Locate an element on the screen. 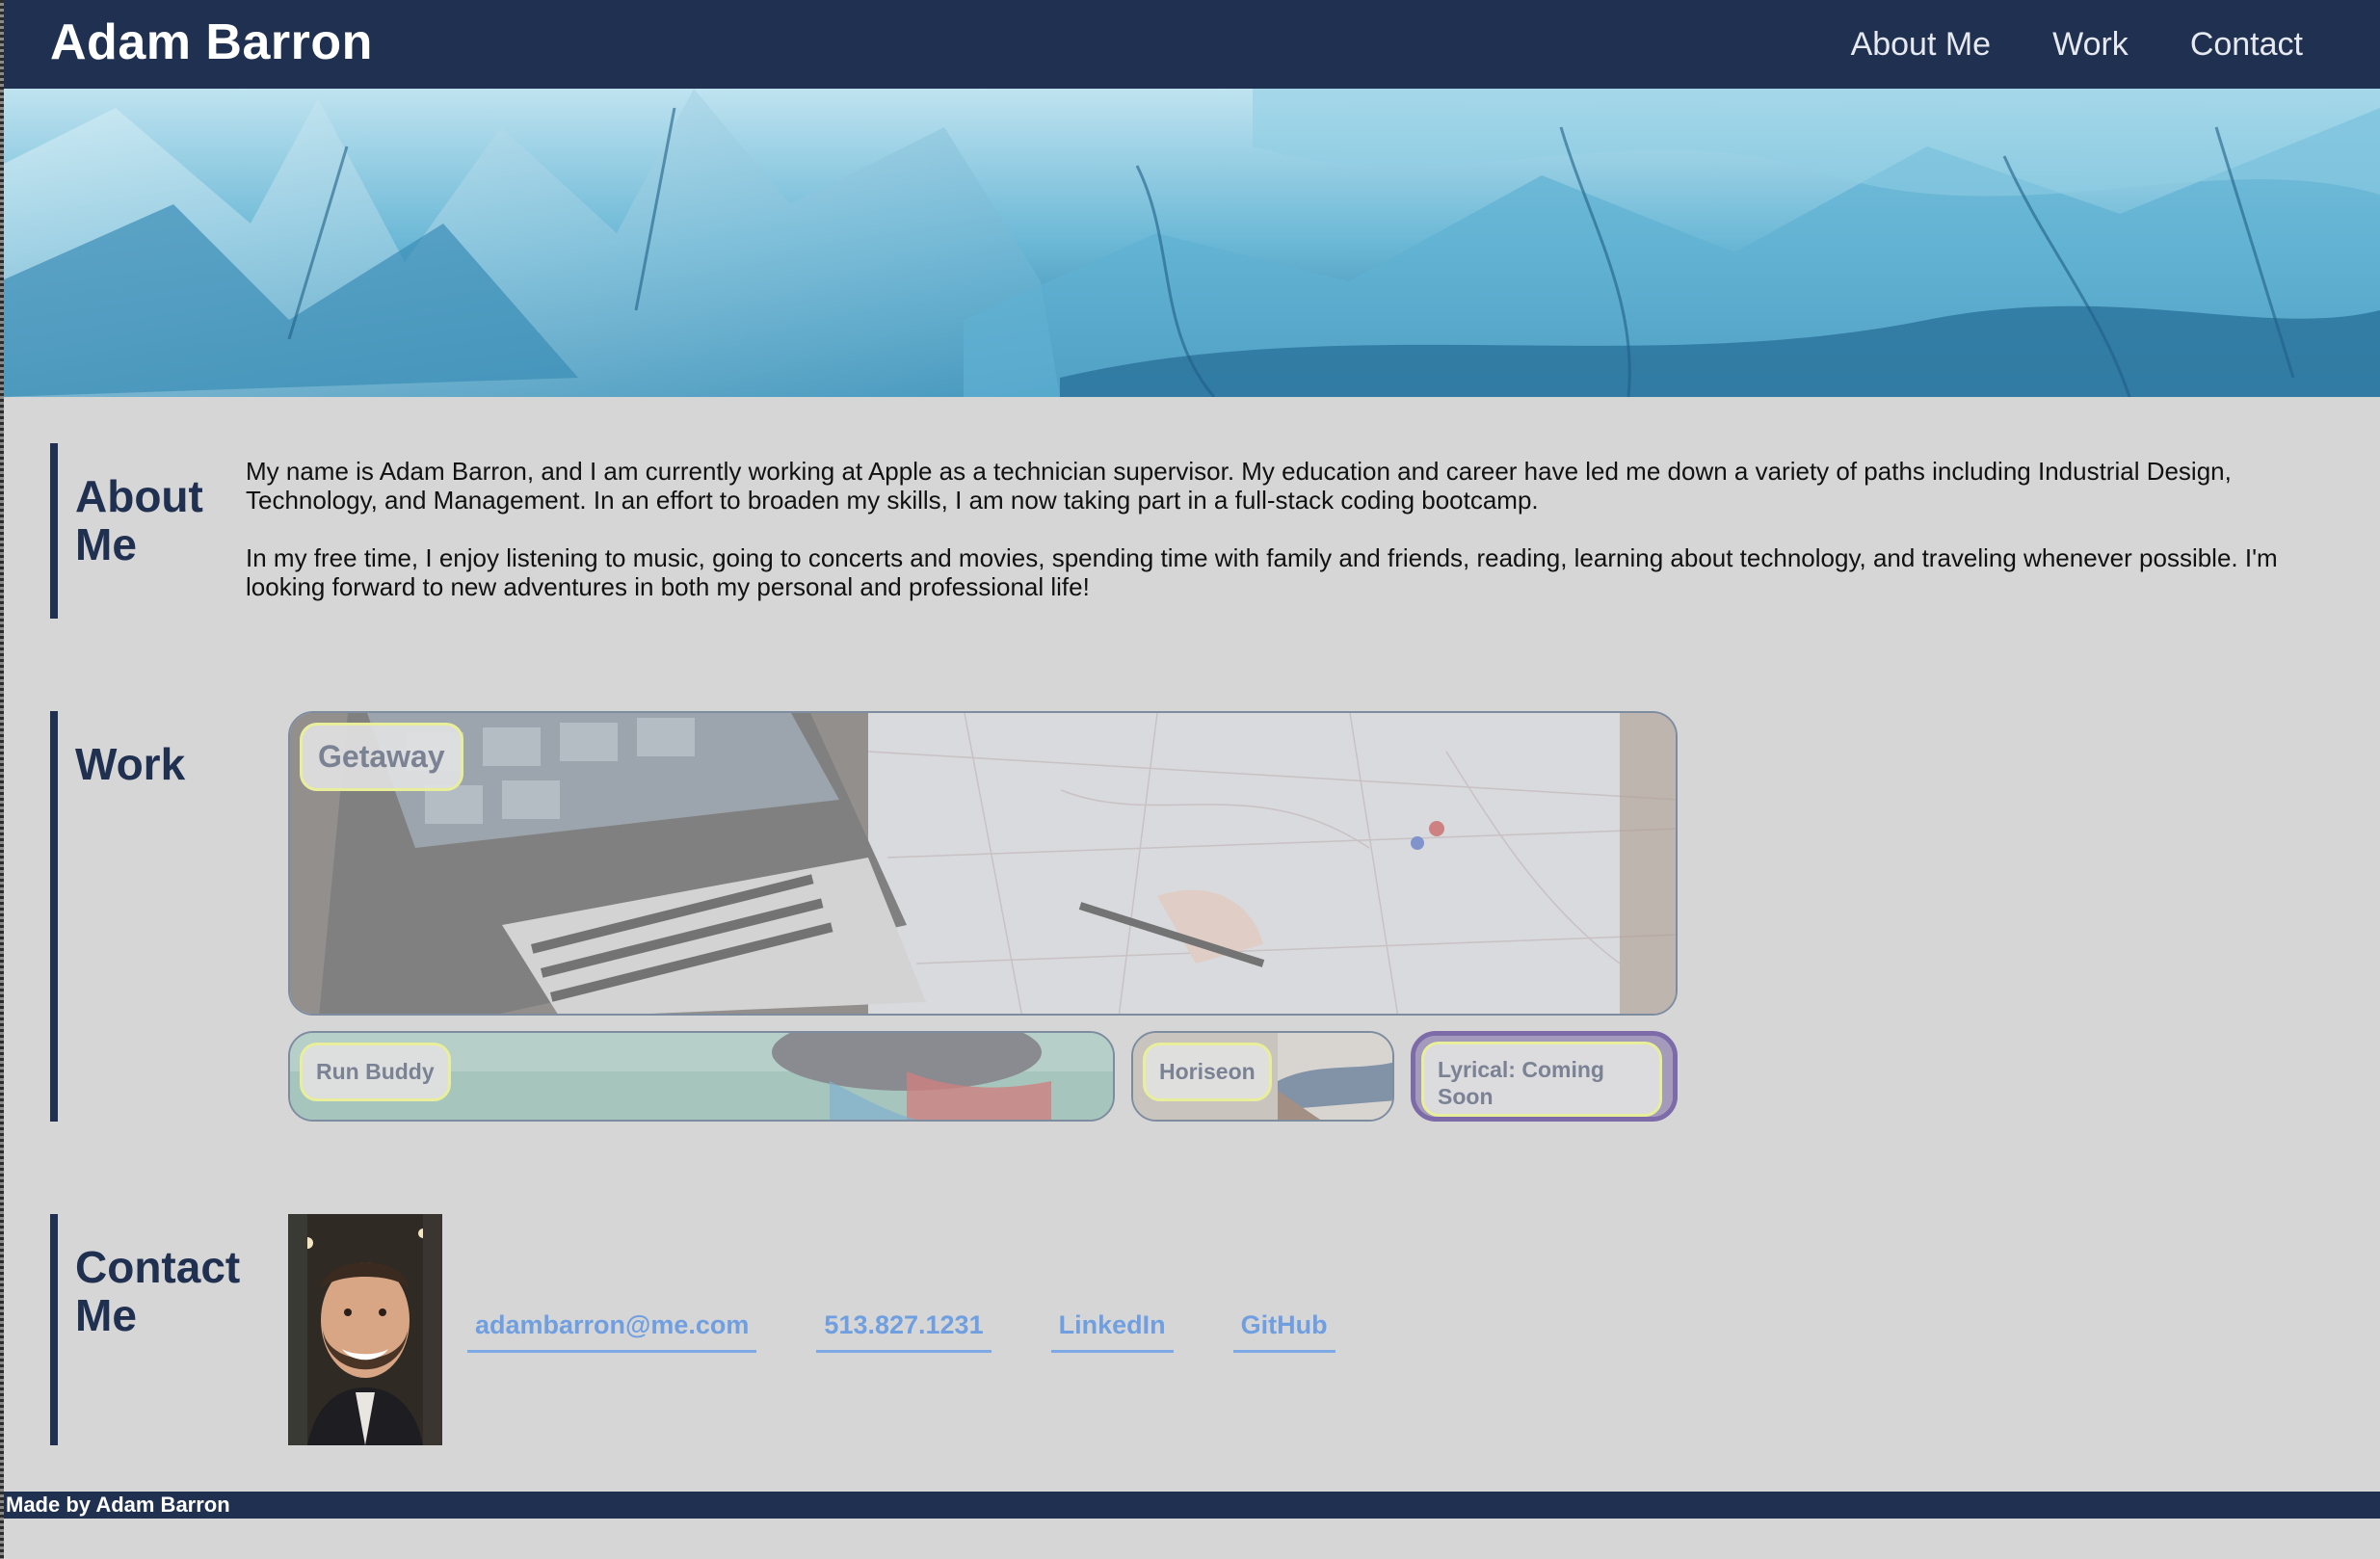 This screenshot has width=2380, height=1559. nav-link-contact: Contact is located at coordinates (2246, 45).